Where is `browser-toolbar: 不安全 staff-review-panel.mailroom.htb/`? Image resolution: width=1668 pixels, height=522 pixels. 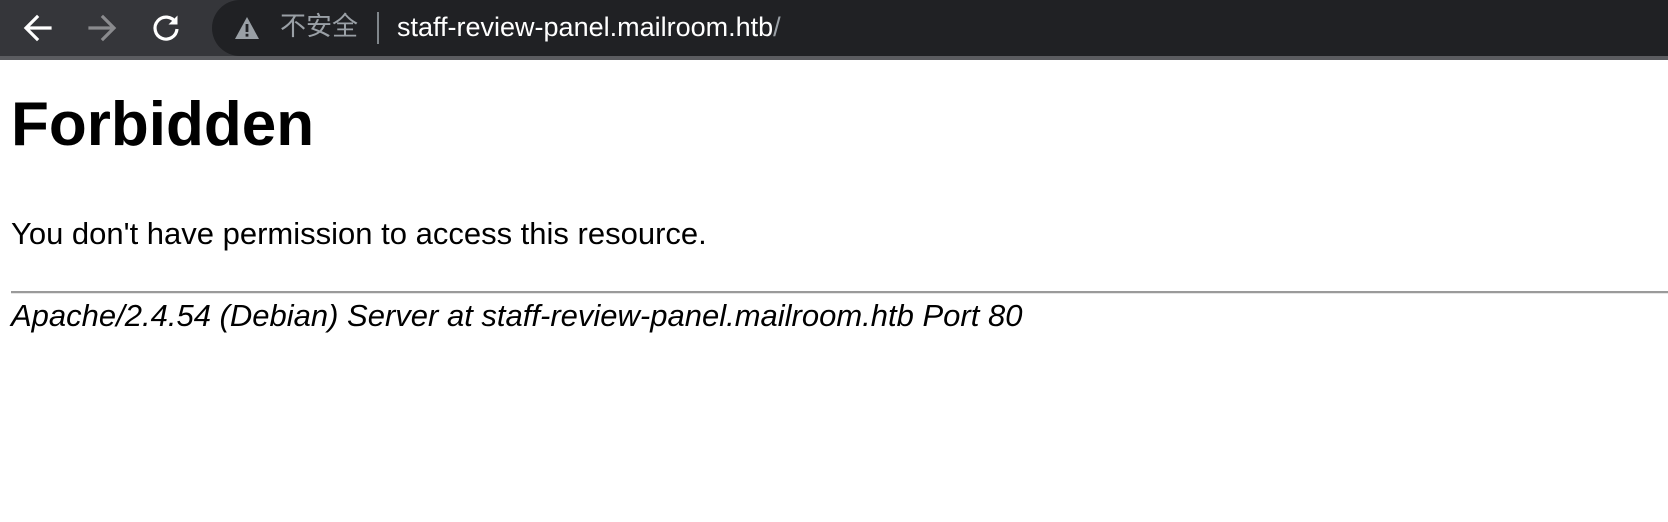
browser-toolbar: 不安全 staff-review-panel.mailroom.htb/ is located at coordinates (834, 30).